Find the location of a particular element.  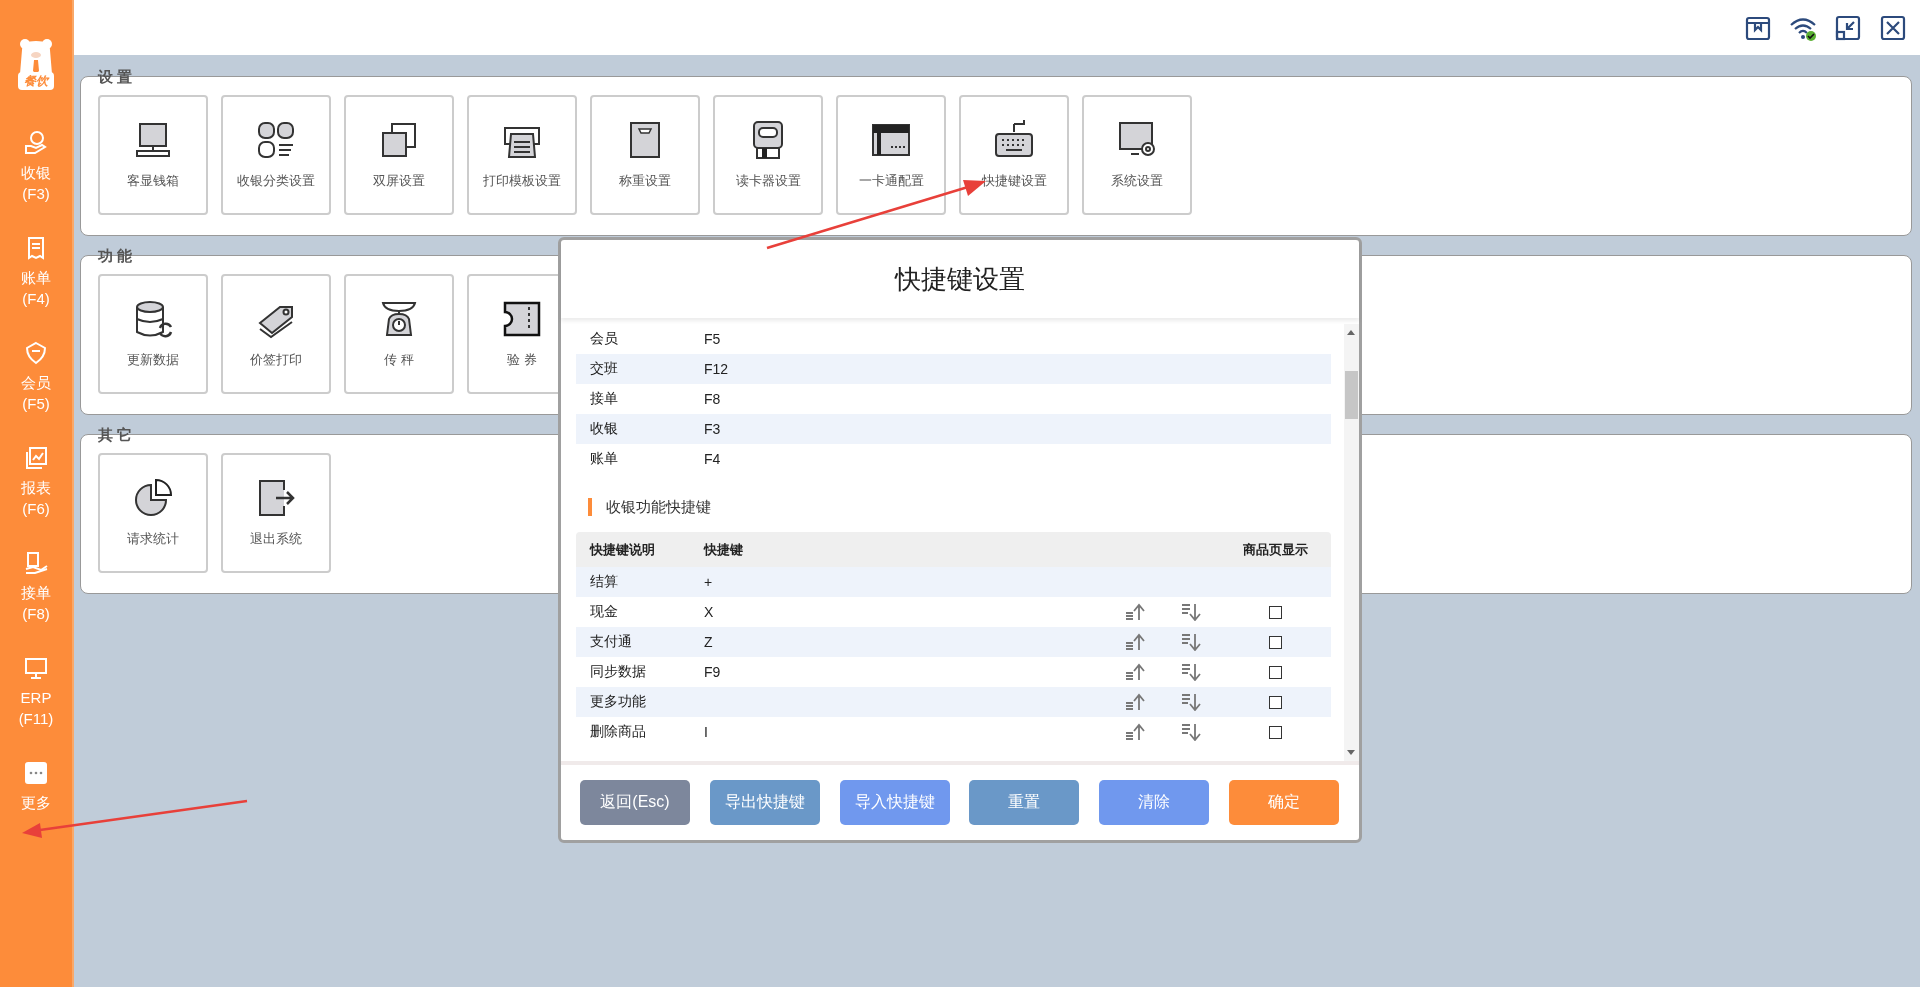

dialog-button: 返回(Esc) is located at coordinates (635, 802).